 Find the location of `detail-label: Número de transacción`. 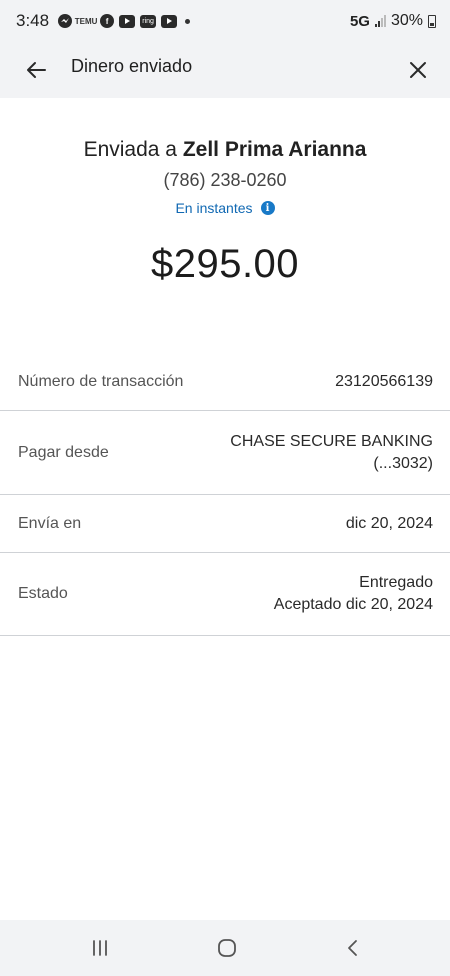

detail-label: Número de transacción is located at coordinates (101, 381).